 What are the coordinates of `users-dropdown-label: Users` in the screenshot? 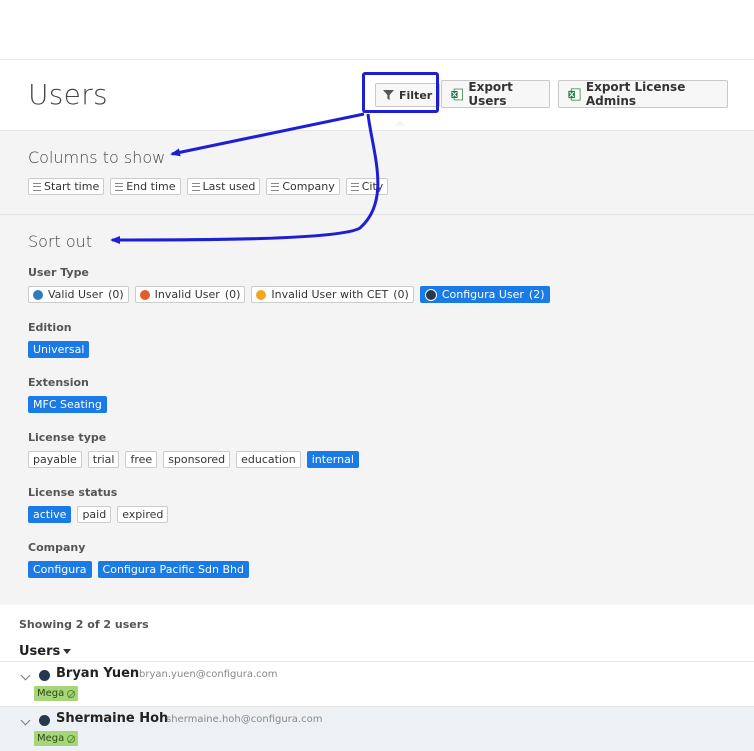 It's located at (40, 651).